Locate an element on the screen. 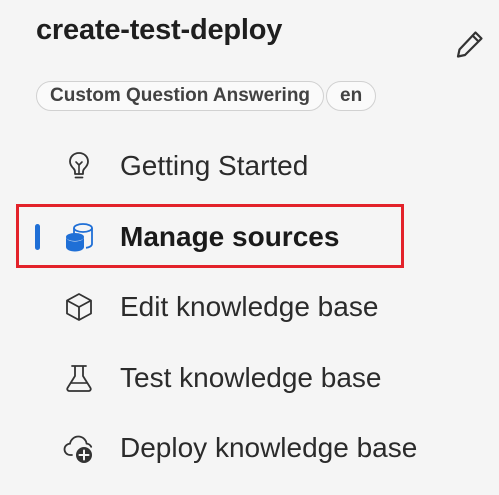 This screenshot has height=495, width=499. nav-item-edit-knowledge-base: Edit knowledge base is located at coordinates (214, 307).